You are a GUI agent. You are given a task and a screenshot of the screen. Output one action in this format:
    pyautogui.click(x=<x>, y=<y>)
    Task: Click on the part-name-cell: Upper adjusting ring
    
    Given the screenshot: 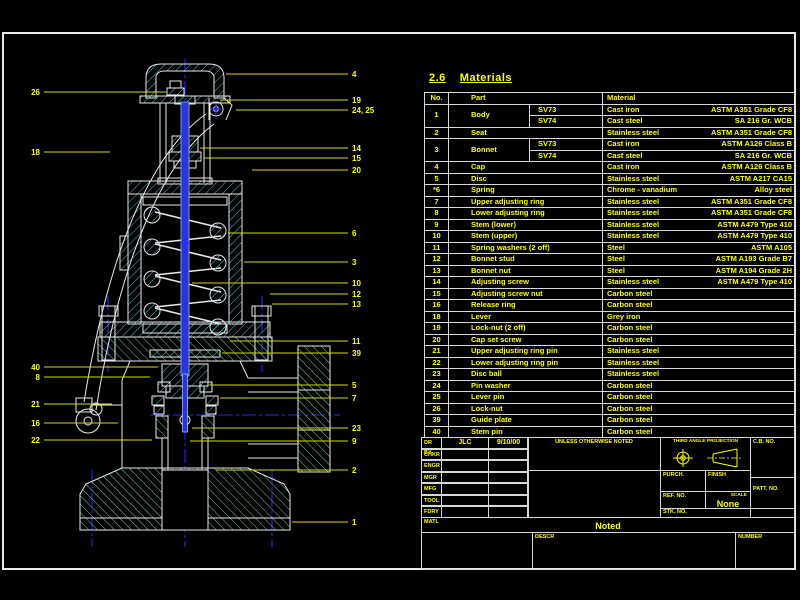 What is the action you would take?
    pyautogui.click(x=525, y=201)
    